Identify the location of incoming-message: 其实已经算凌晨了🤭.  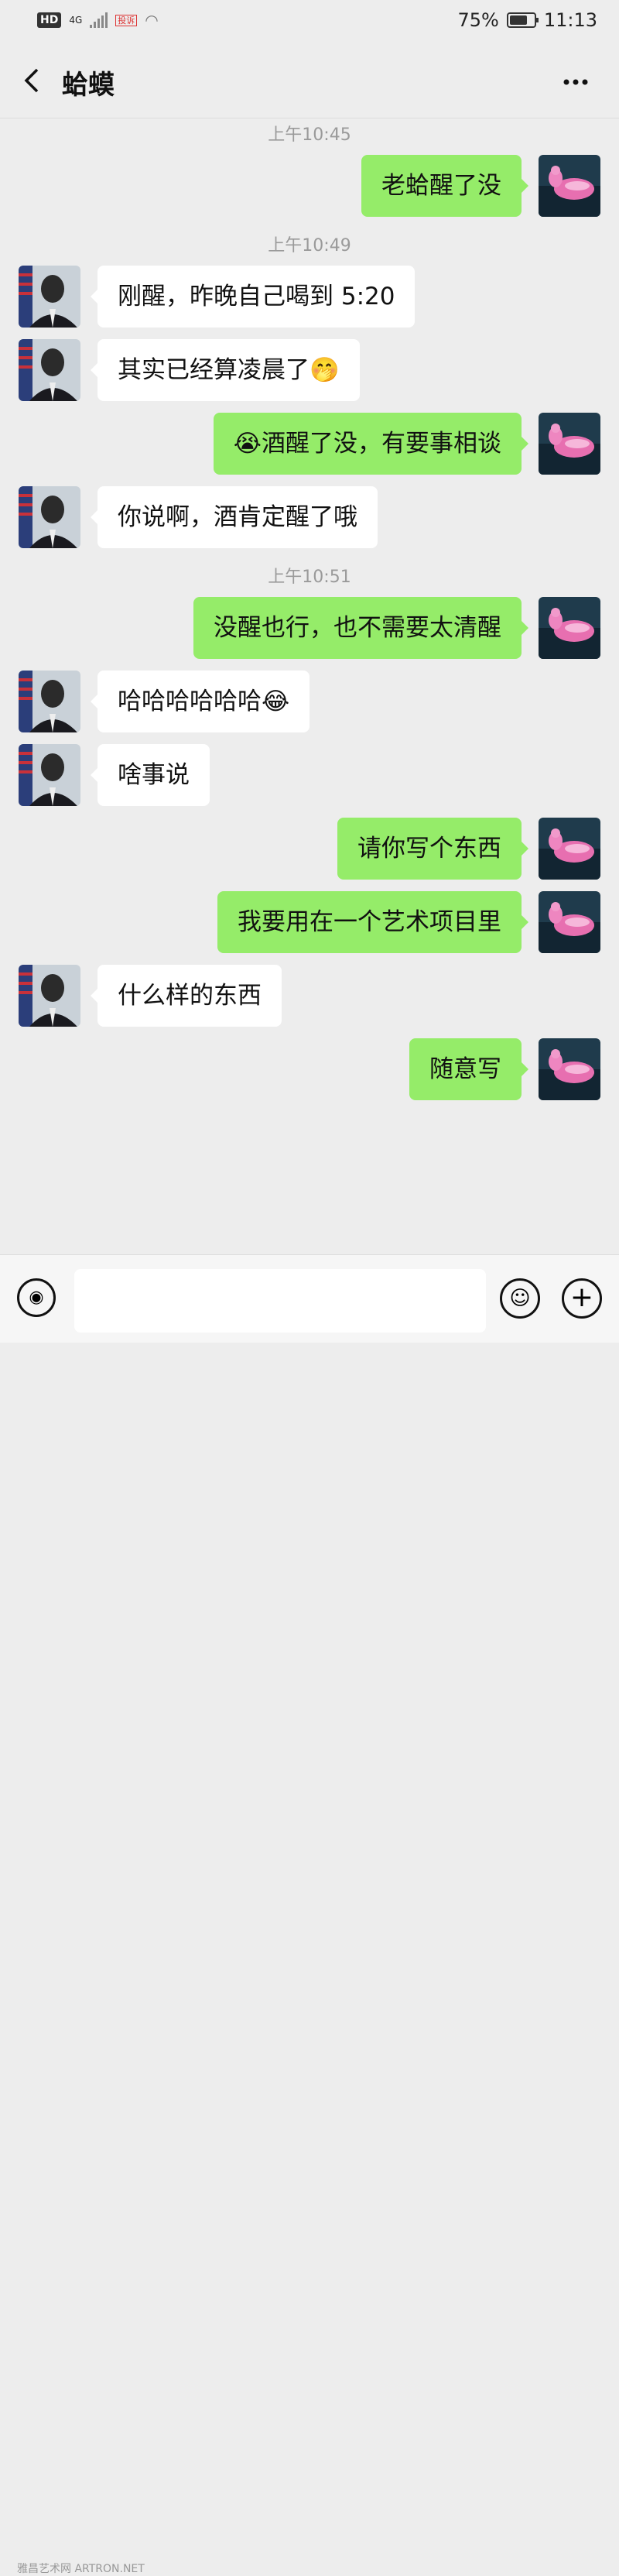
(309, 370).